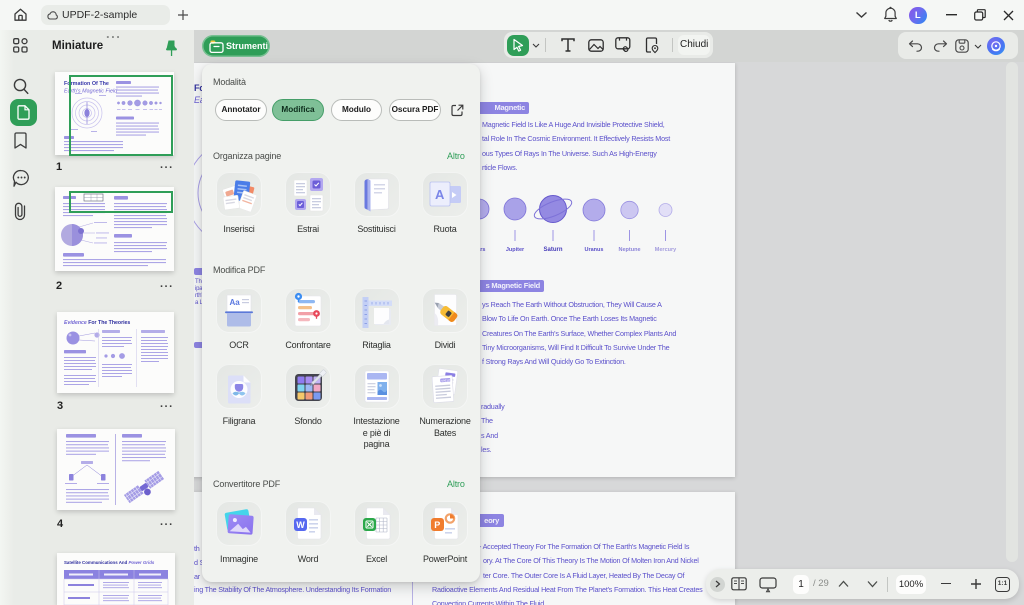 The image size is (1024, 605). I want to click on svg-text:Satellite Communications And P: Satellite Communications And Power Grids, so click(109, 562).